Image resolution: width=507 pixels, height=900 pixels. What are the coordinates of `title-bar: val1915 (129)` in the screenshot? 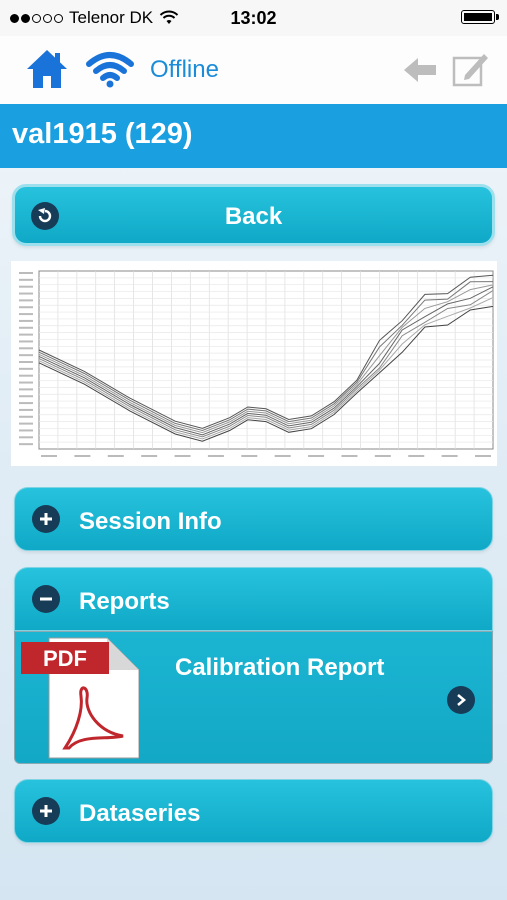 It's located at (253, 136).